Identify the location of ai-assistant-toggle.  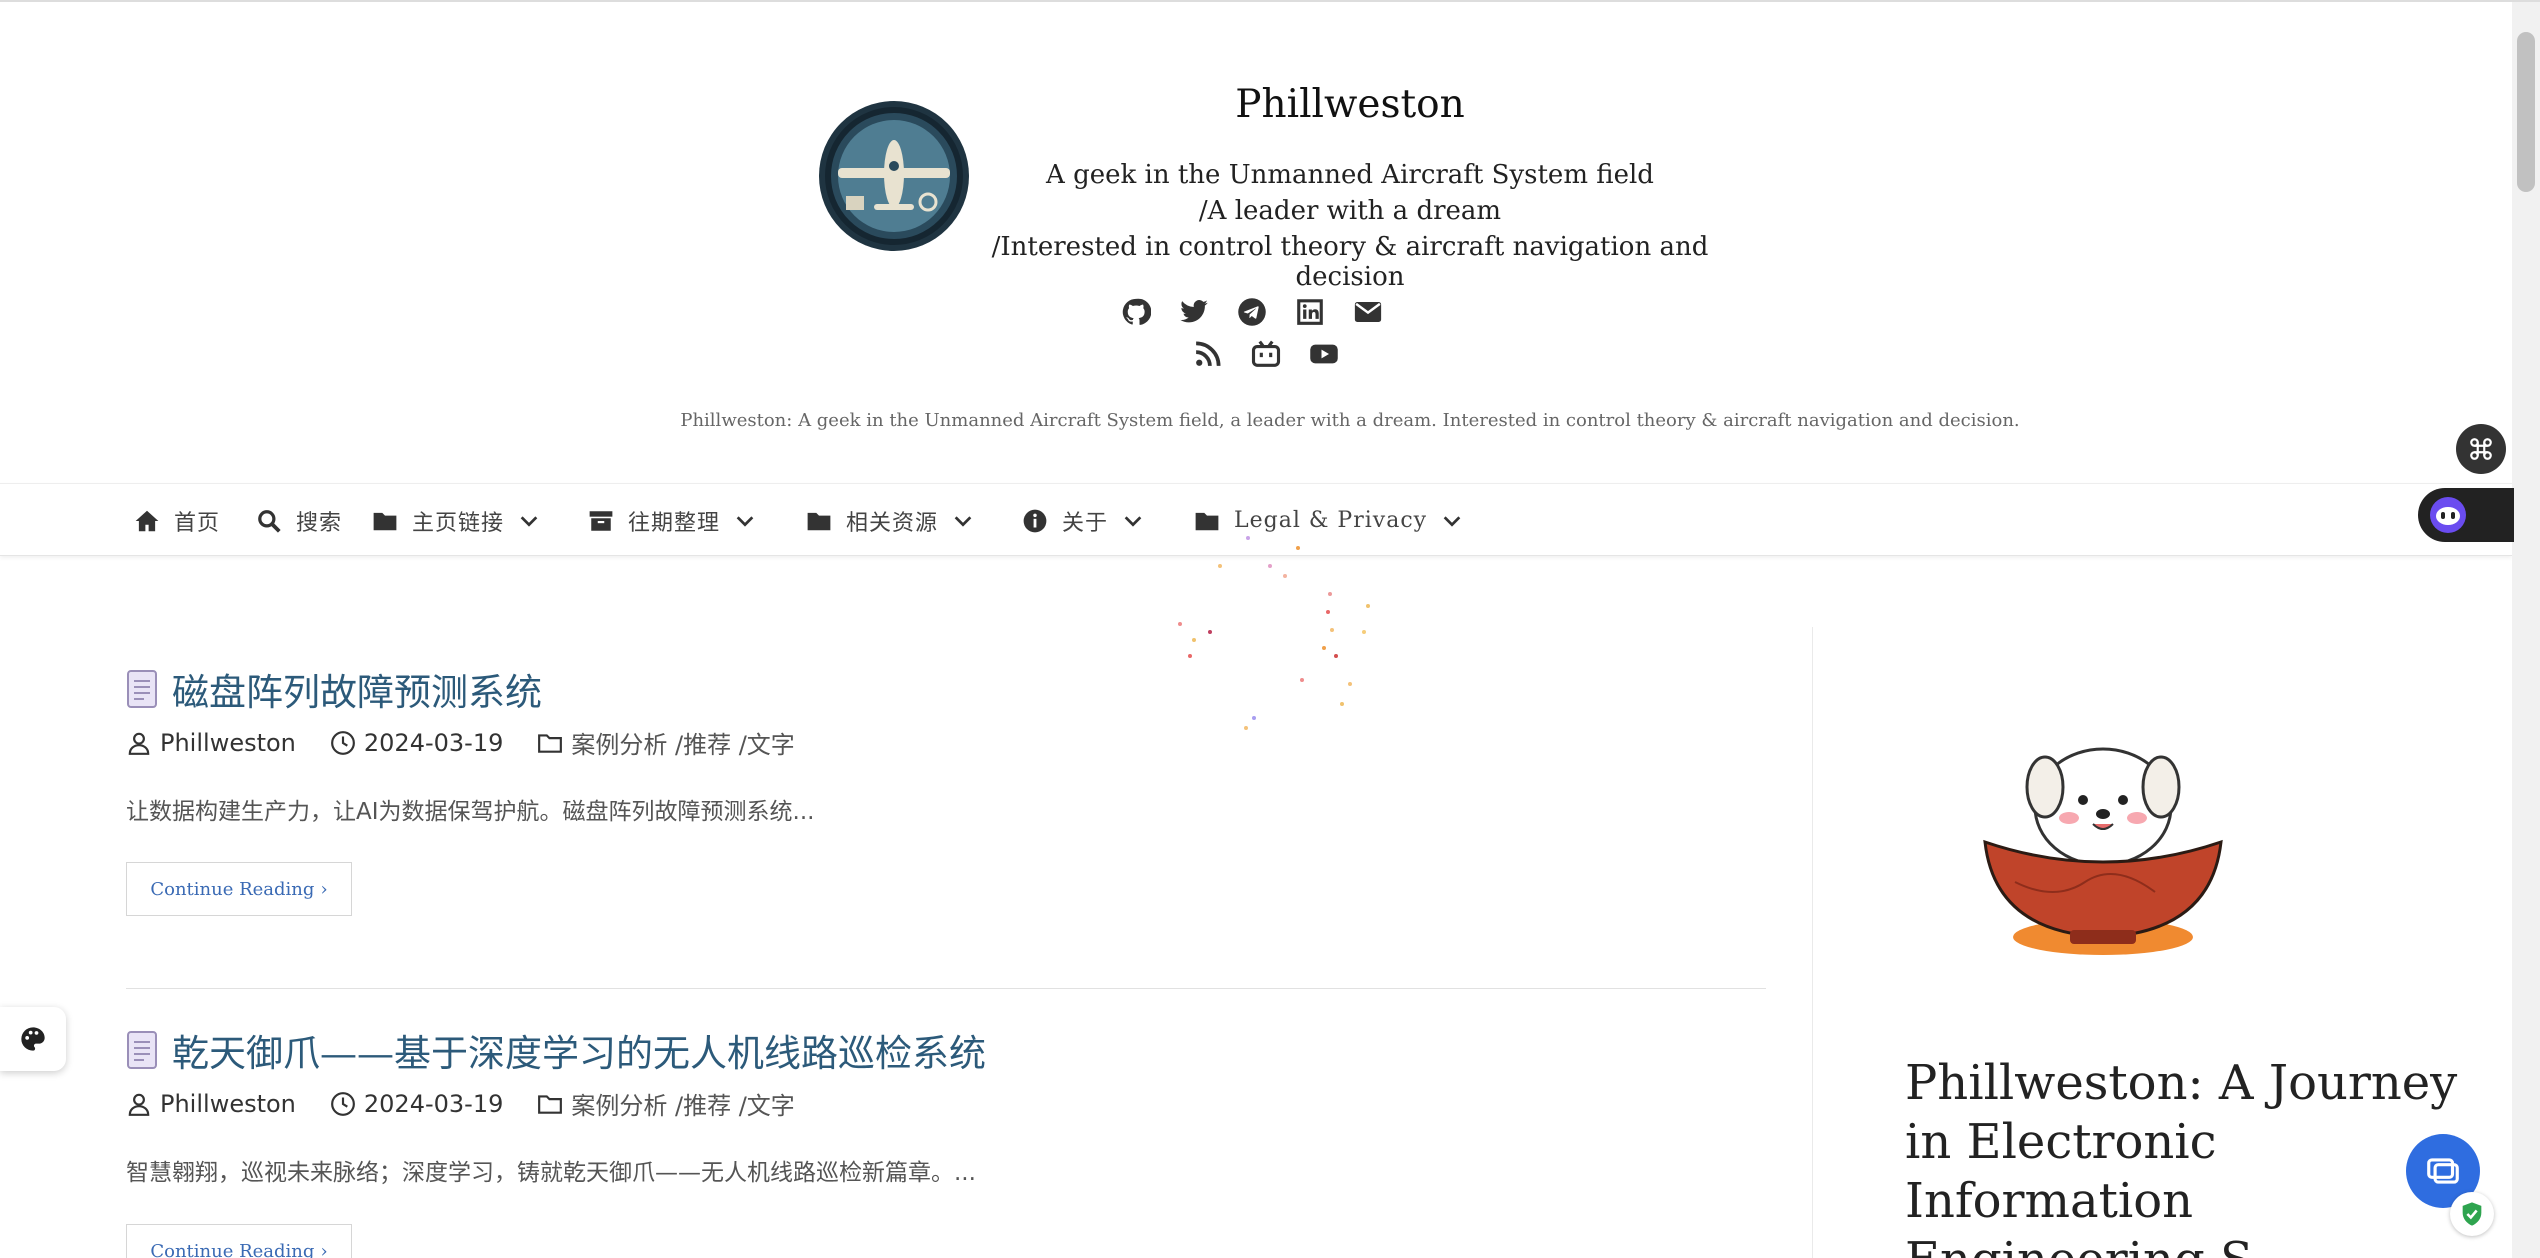
(2466, 515).